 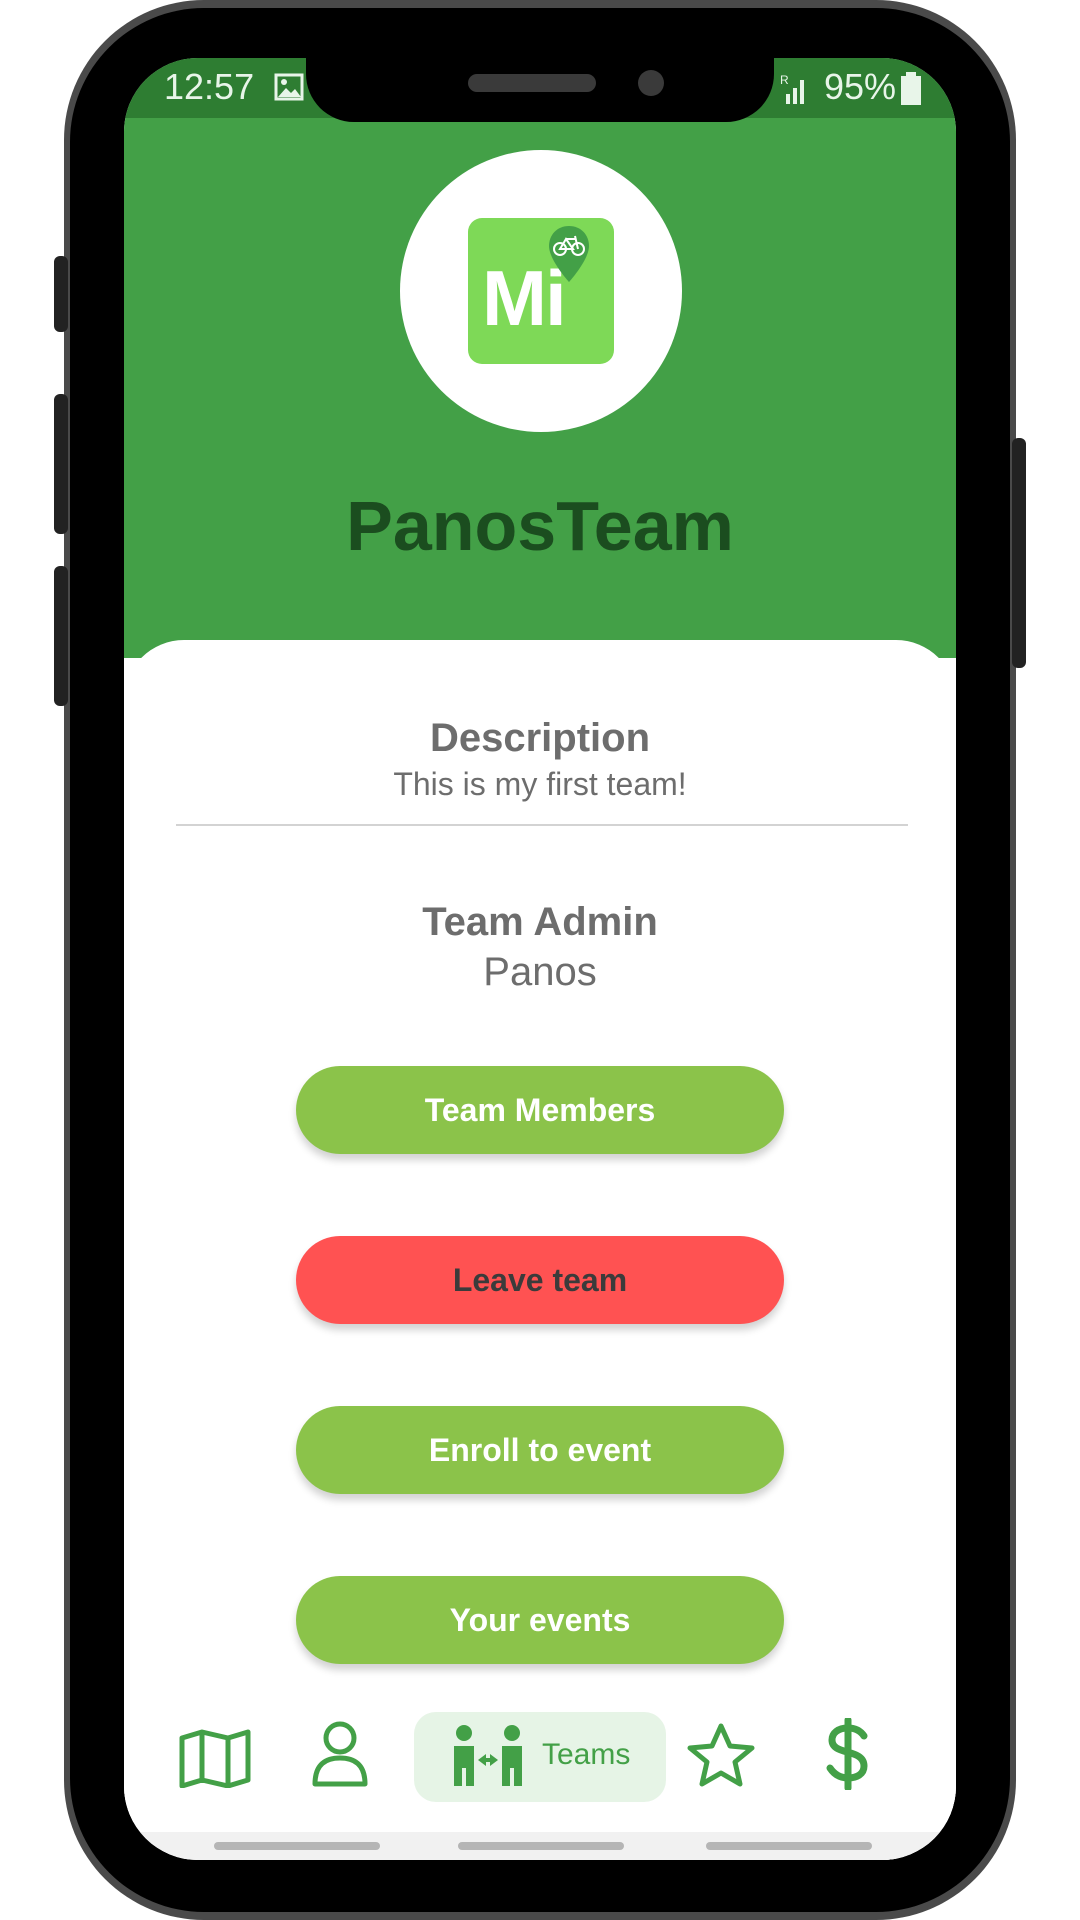 I want to click on your-events-button: Your events, so click(x=540, y=1620).